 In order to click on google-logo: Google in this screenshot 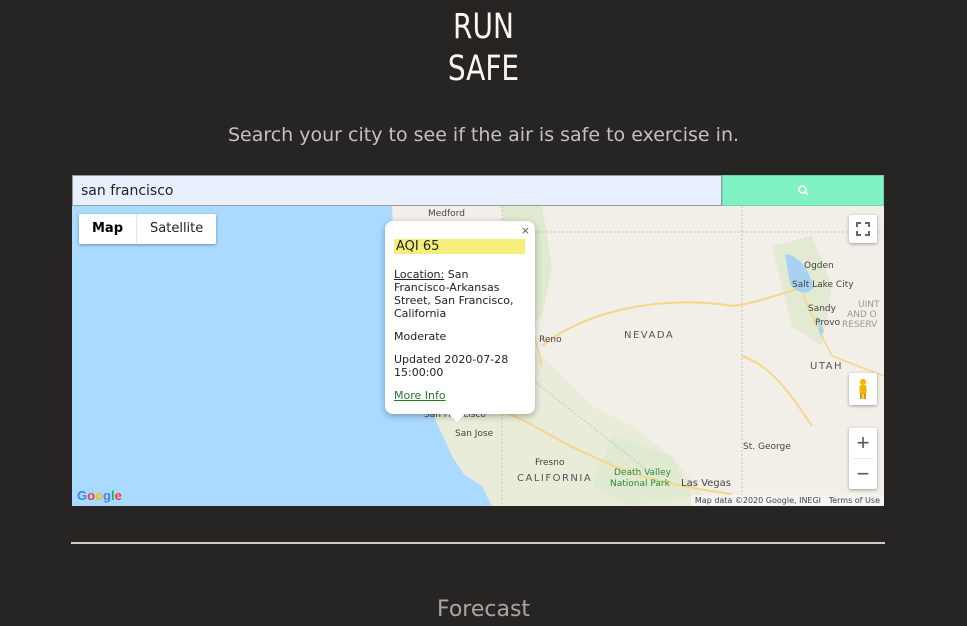, I will do `click(99, 495)`.